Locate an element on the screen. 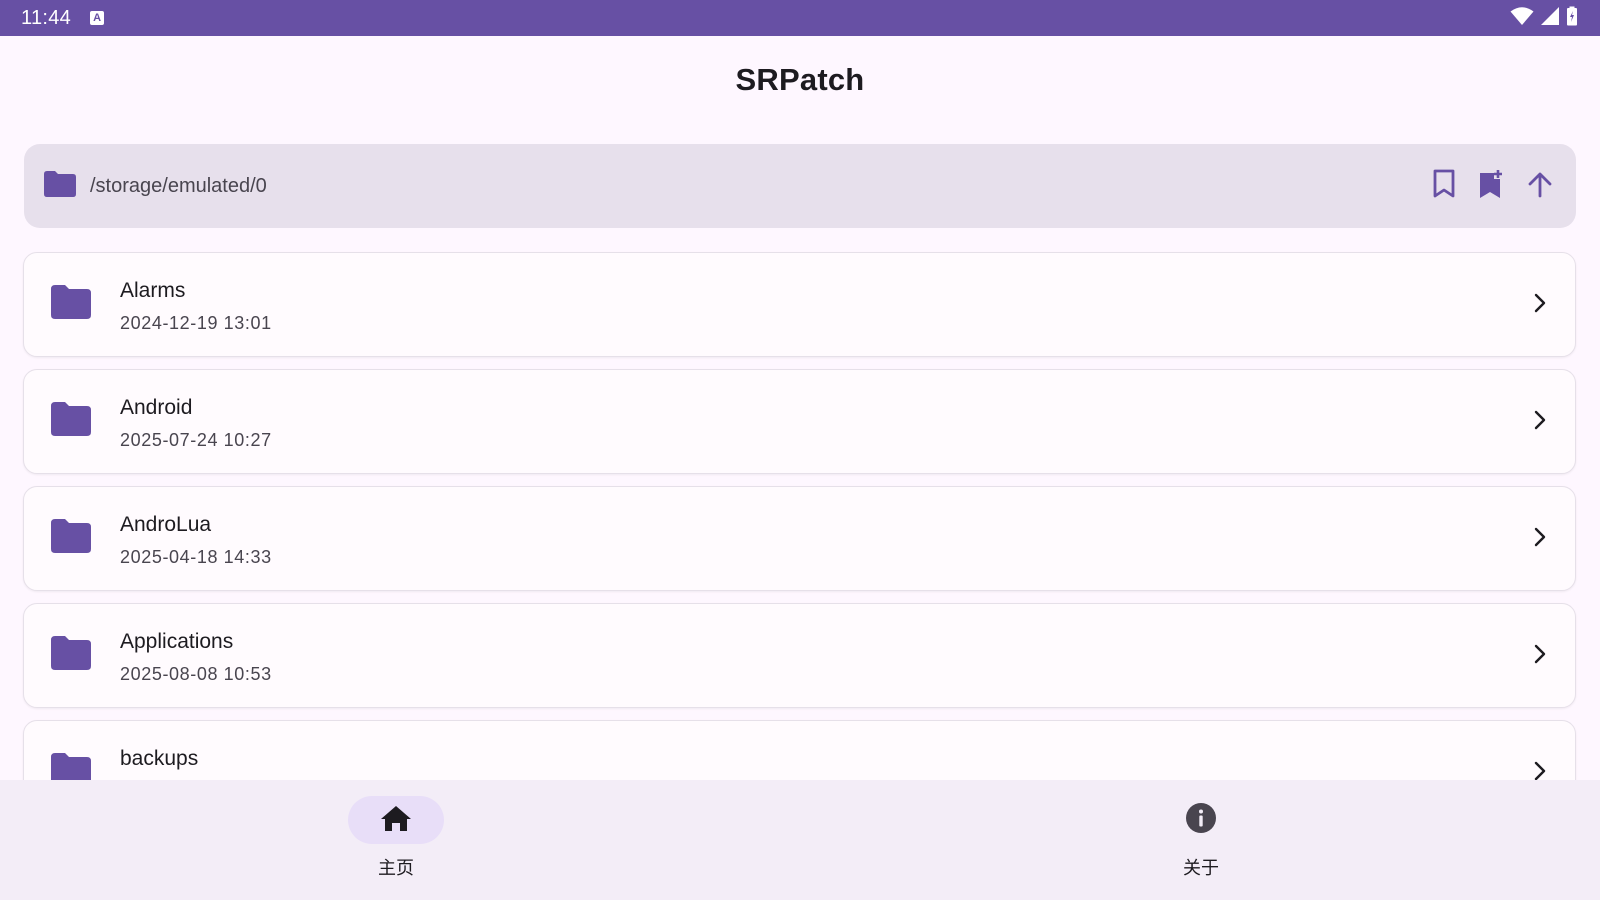  nav-item-about: 关于 is located at coordinates (1201, 838).